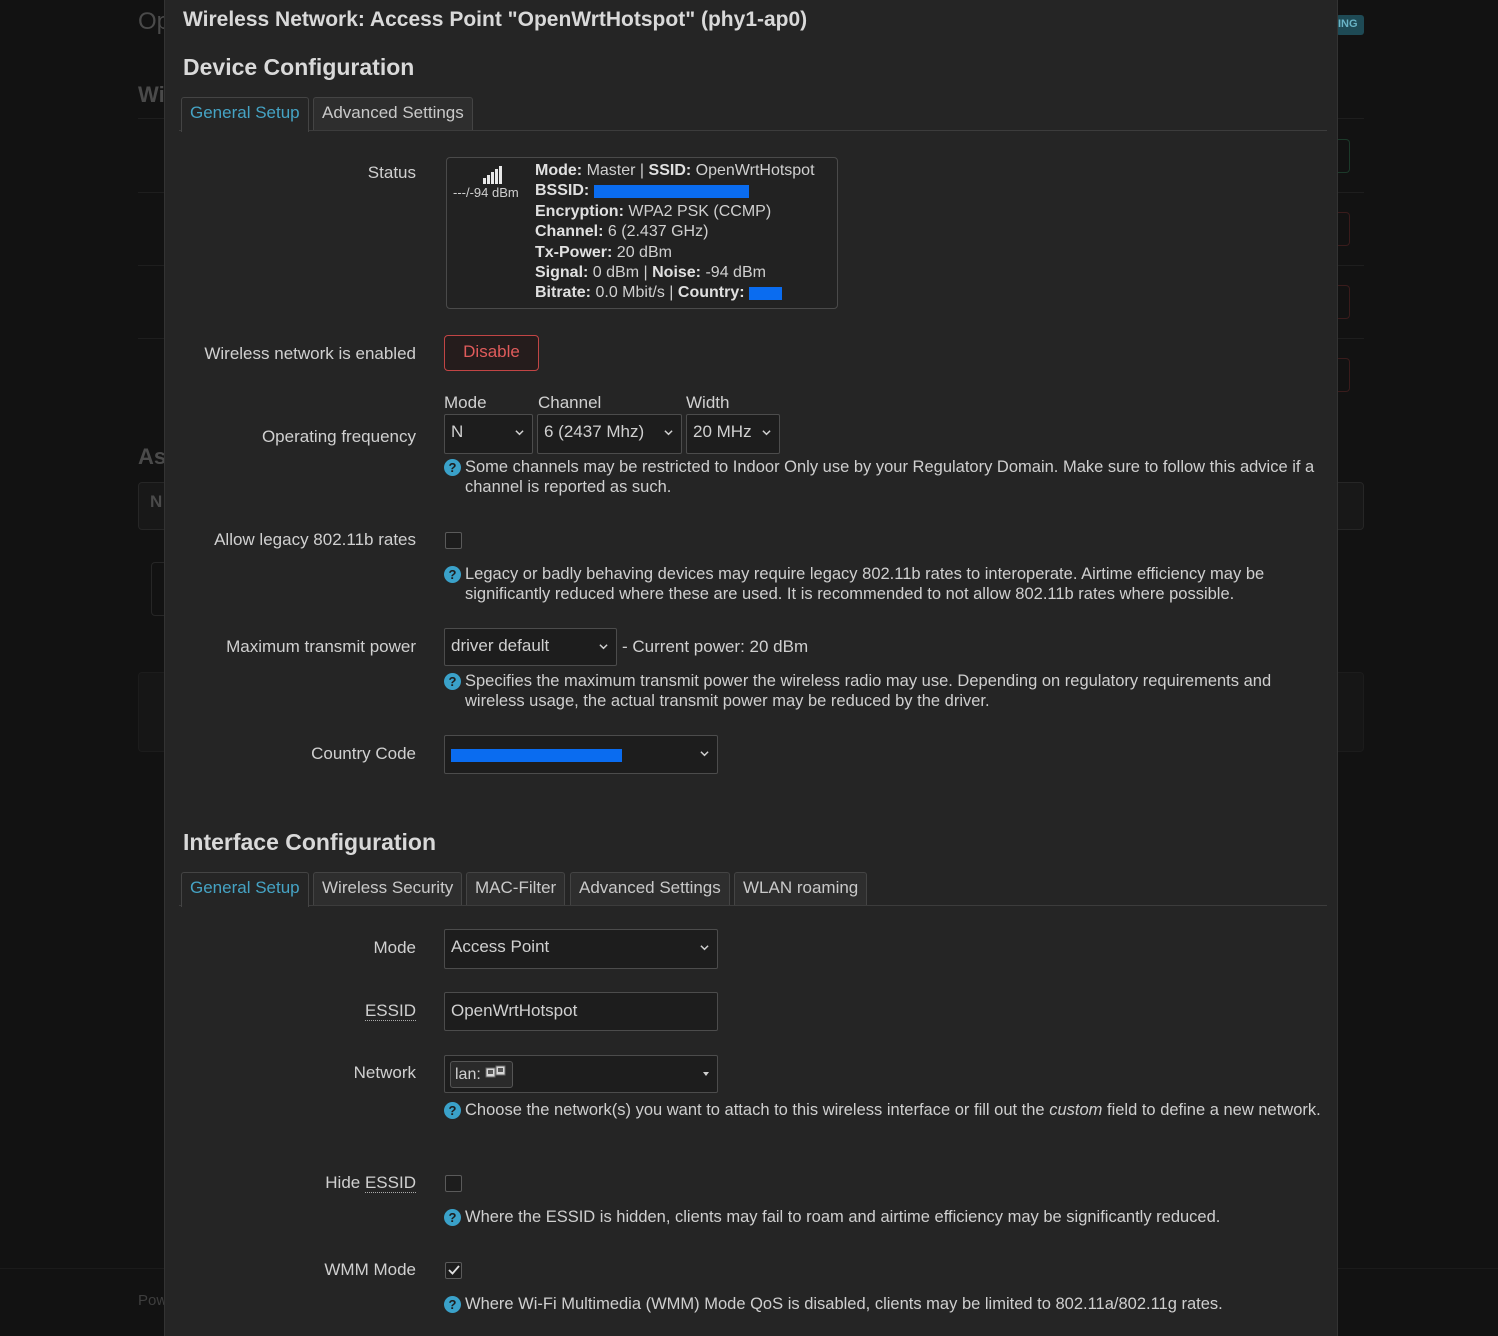 This screenshot has width=1498, height=1336. What do you see at coordinates (491, 353) in the screenshot?
I see `disable-button: Disable` at bounding box center [491, 353].